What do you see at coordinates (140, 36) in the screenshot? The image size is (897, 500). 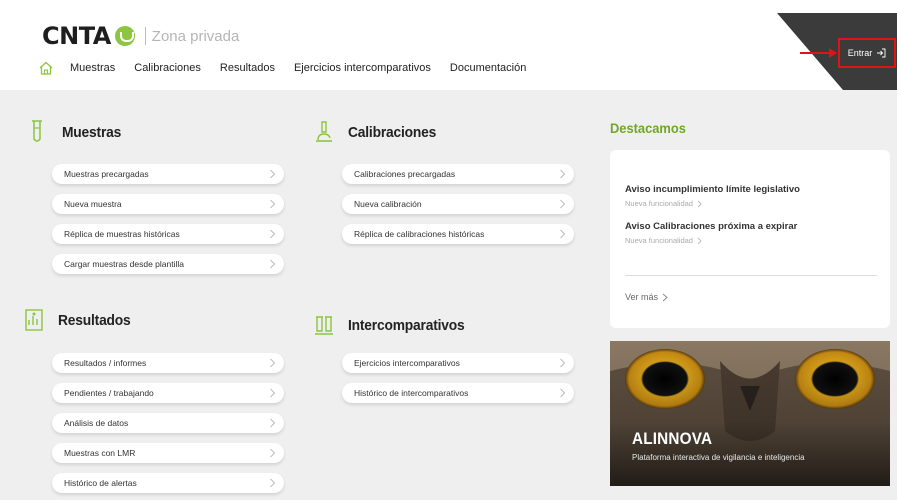 I see `logo: CNTA Zona privada` at bounding box center [140, 36].